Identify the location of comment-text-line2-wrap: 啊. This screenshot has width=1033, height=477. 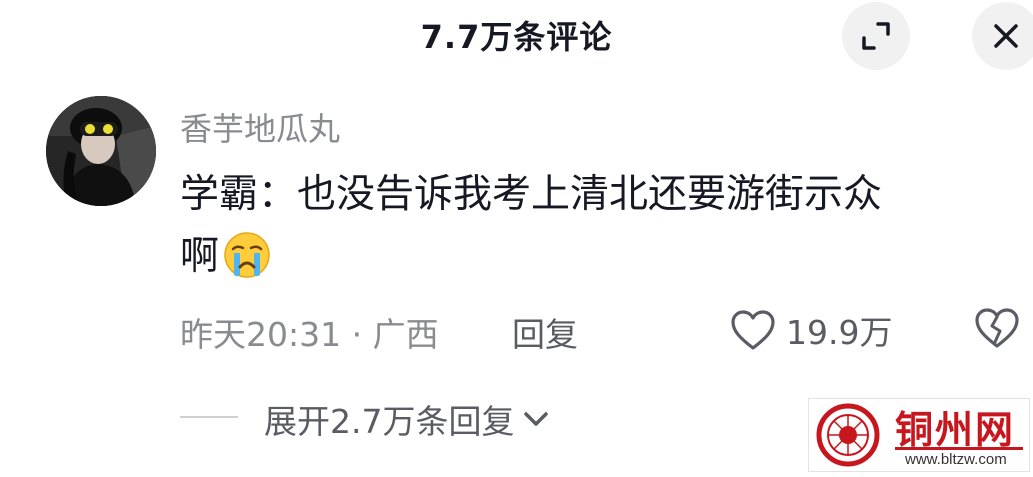
(595, 262).